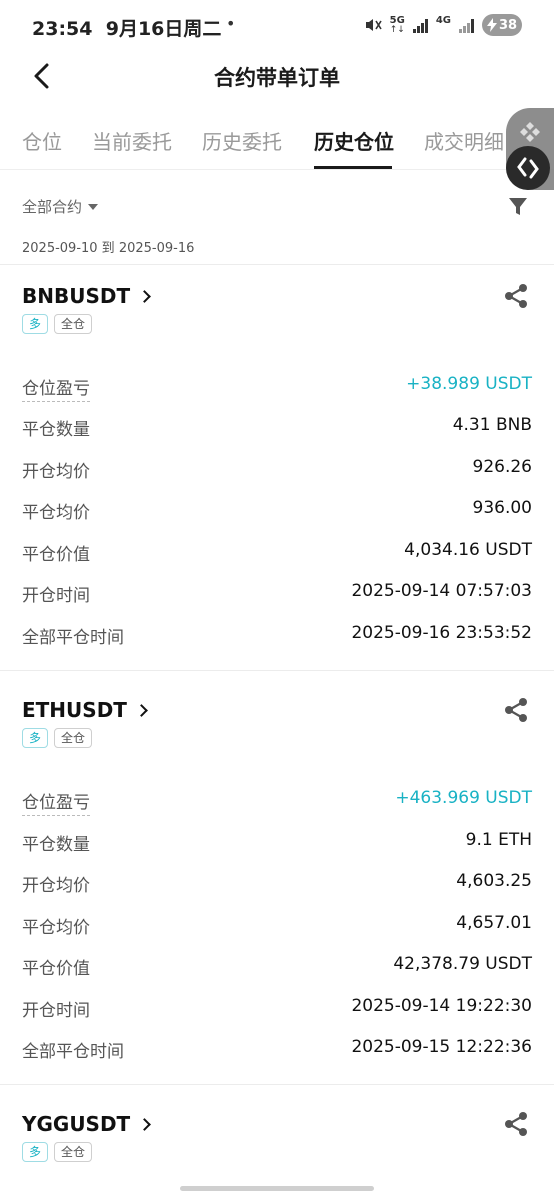 Image resolution: width=554 pixels, height=1200 pixels. Describe the element at coordinates (42, 140) in the screenshot. I see `tab-positions: 仓位` at that location.